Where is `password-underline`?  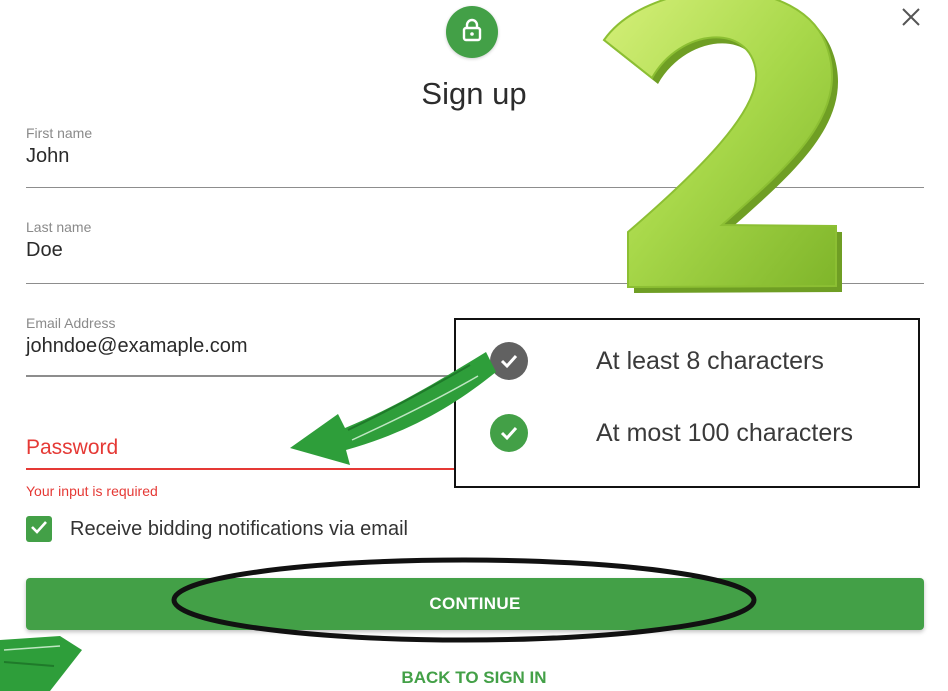
password-underline is located at coordinates (240, 469).